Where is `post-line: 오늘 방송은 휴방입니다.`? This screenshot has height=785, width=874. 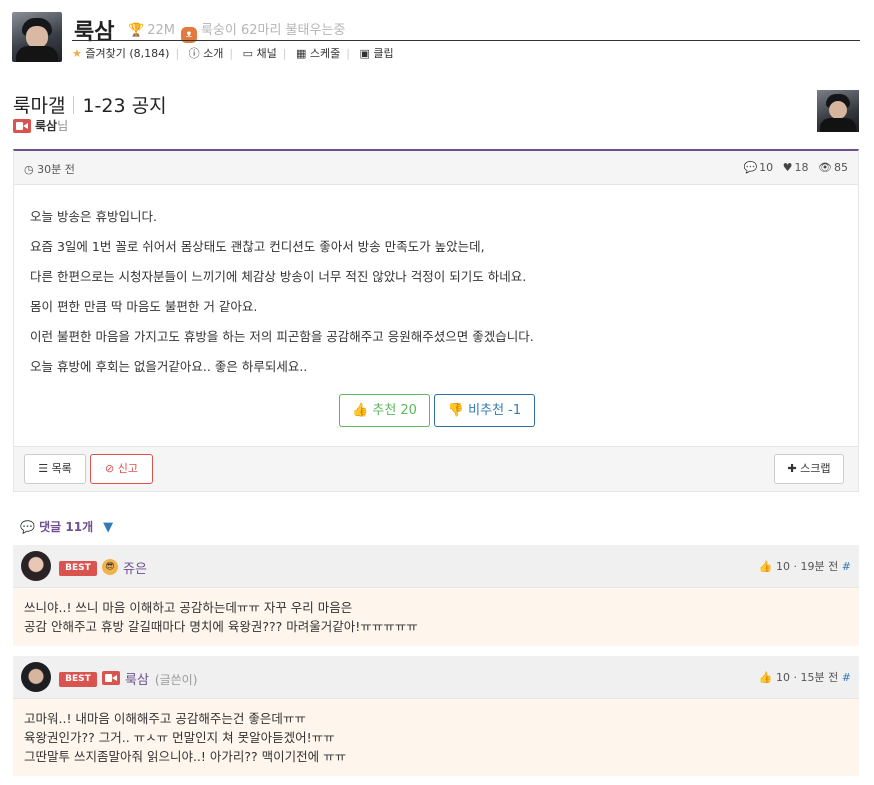 post-line: 오늘 방송은 휴방입니다. is located at coordinates (93, 216).